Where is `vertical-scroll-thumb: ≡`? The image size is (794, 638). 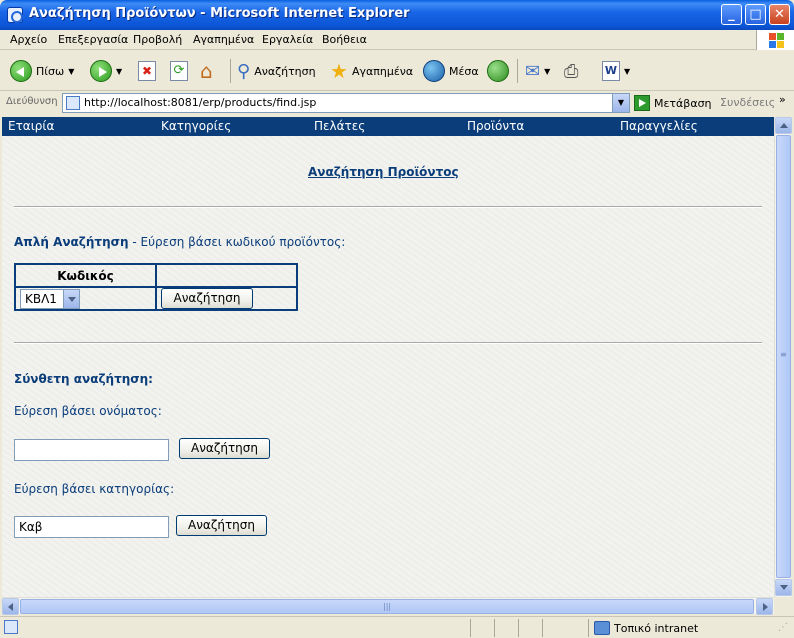 vertical-scroll-thumb: ≡ is located at coordinates (783, 356).